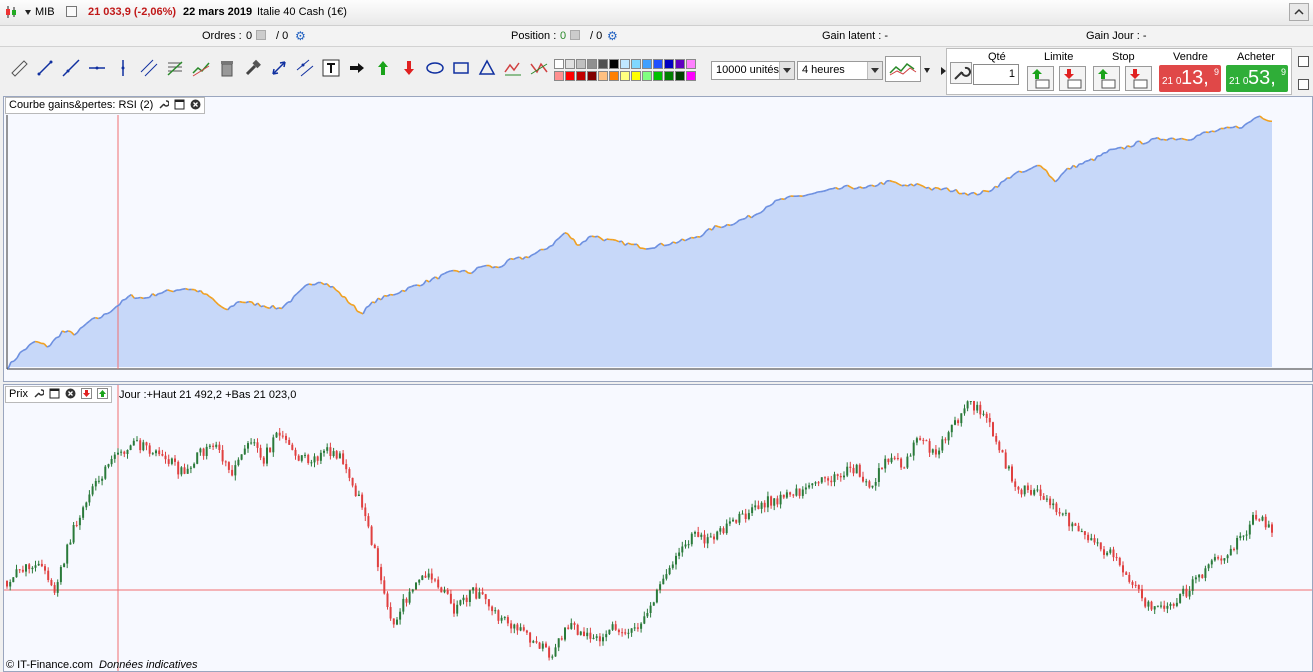 This screenshot has width=1313, height=672. I want to click on symbol-label: MIB, so click(45, 12).